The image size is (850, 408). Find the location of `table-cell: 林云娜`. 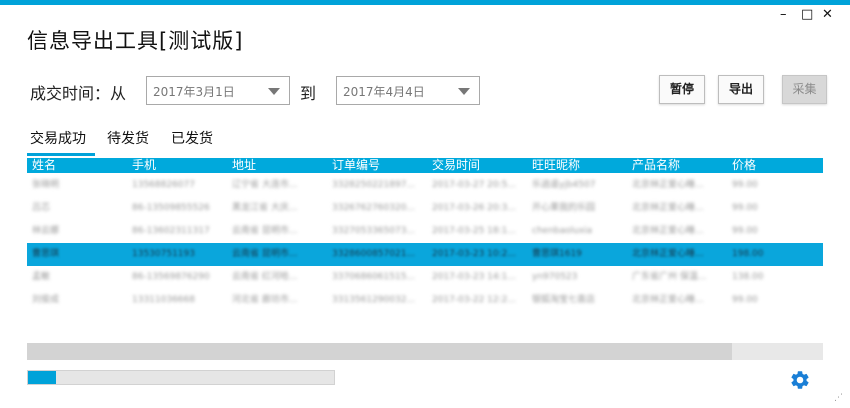

table-cell: 林云娜 is located at coordinates (46, 231).